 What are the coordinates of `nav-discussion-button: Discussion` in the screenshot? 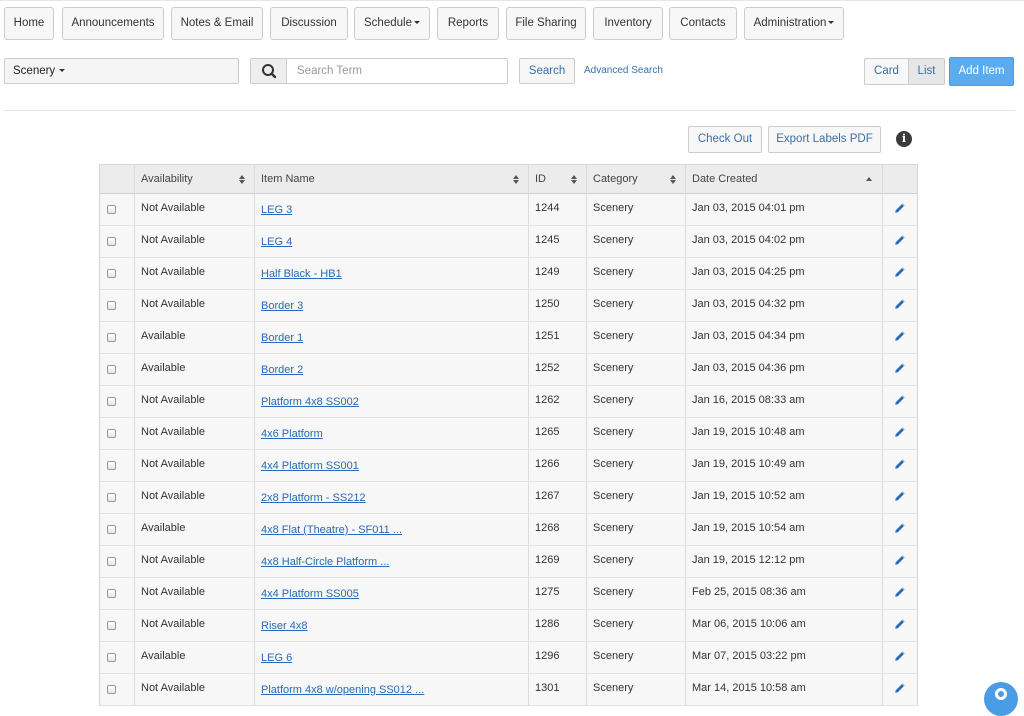 It's located at (309, 23).